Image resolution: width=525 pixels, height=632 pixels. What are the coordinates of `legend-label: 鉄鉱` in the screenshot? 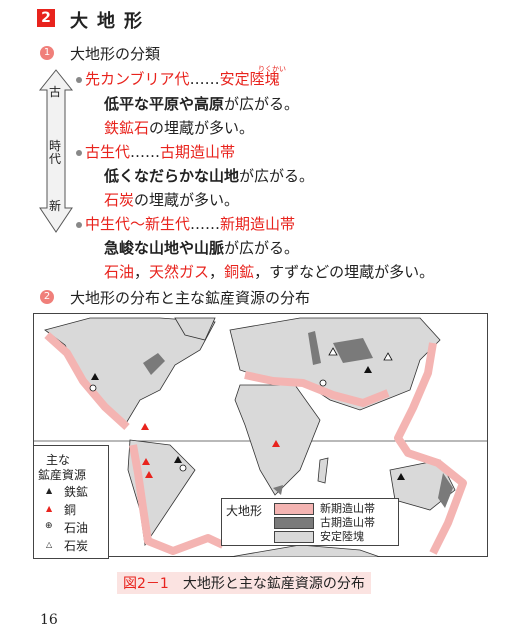 It's located at (76, 492).